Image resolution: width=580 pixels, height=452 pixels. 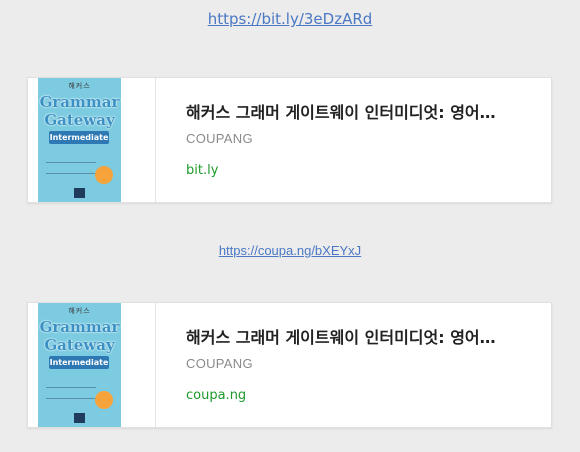 What do you see at coordinates (216, 395) in the screenshot?
I see `card-domain: coupa.ng` at bounding box center [216, 395].